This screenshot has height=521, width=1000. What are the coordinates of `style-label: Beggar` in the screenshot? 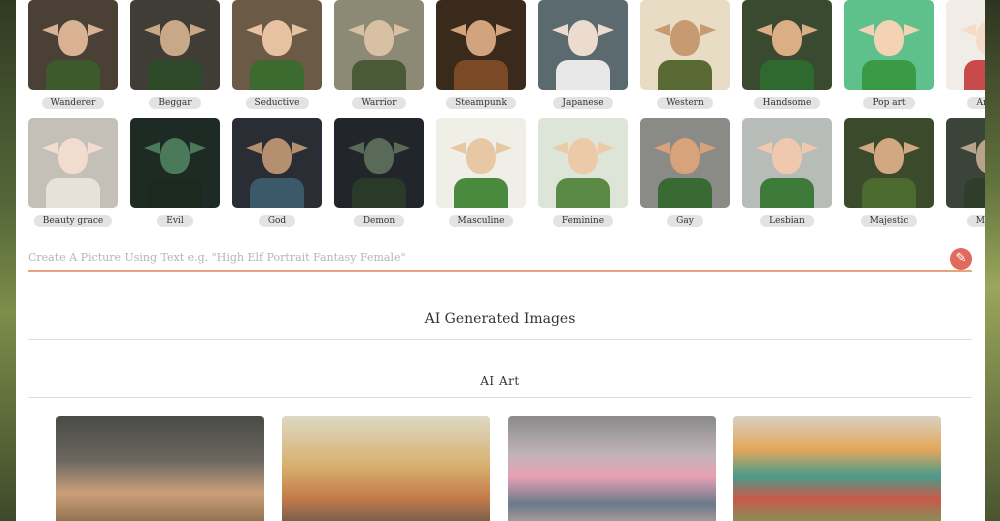 It's located at (175, 103).